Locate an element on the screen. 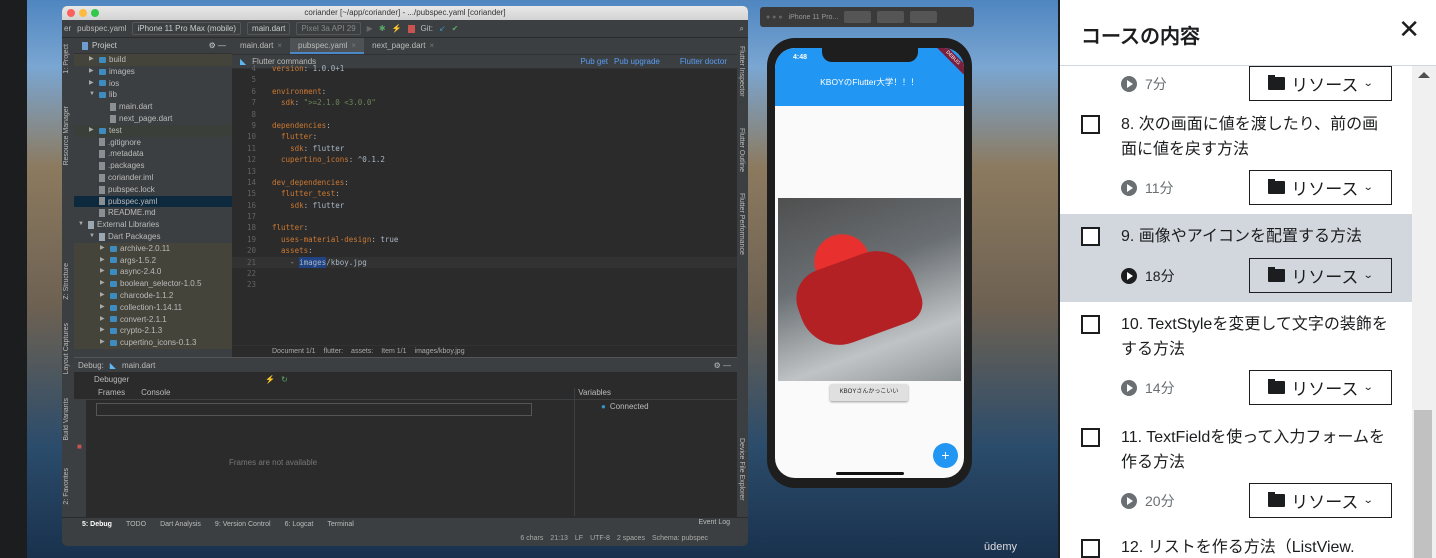 This screenshot has width=1436, height=558. debugger-tab: Debugger is located at coordinates (111, 379).